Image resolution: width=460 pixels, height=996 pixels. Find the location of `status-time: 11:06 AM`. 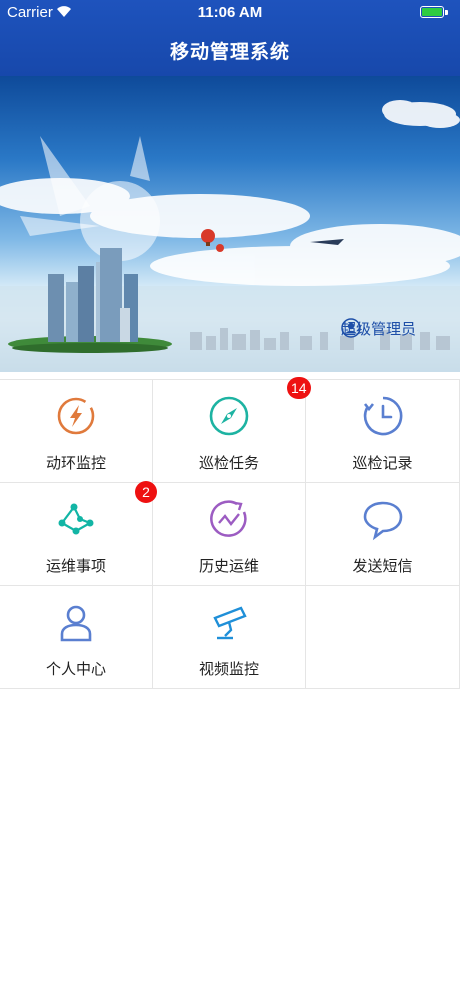

status-time: 11:06 AM is located at coordinates (230, 12).